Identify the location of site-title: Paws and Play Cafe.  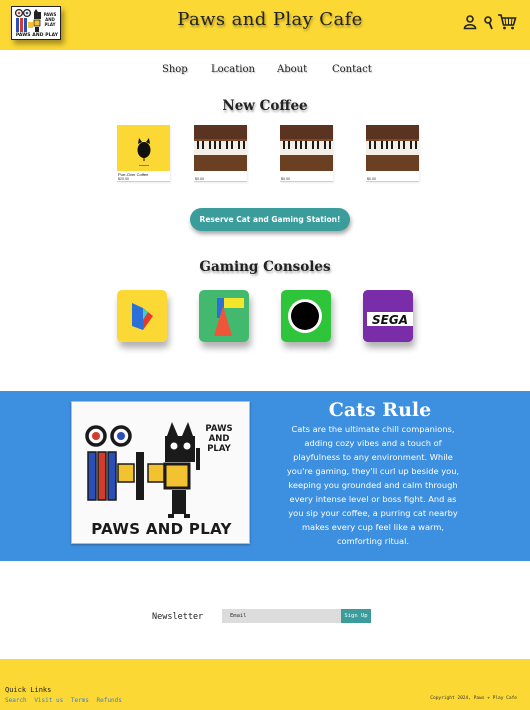
(270, 19).